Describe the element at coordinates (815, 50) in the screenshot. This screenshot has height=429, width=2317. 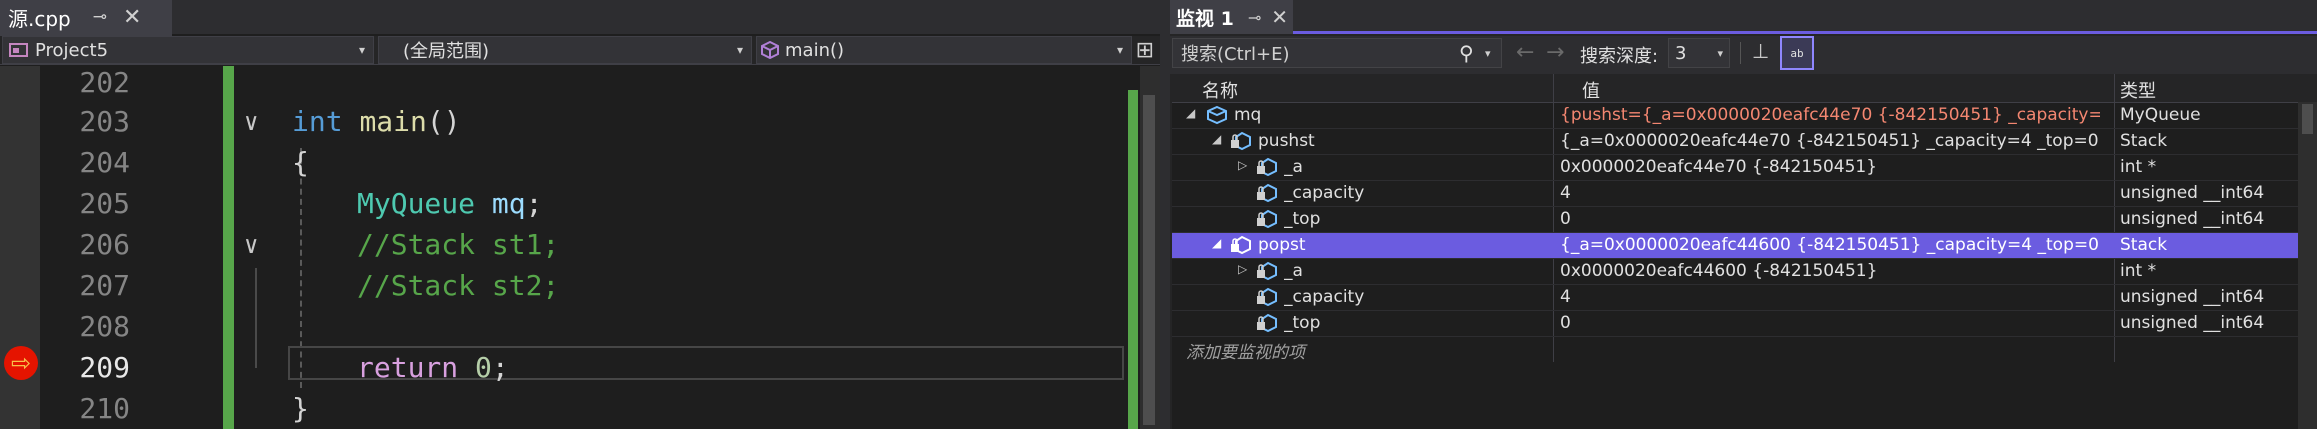
I see `function-name: main()` at that location.